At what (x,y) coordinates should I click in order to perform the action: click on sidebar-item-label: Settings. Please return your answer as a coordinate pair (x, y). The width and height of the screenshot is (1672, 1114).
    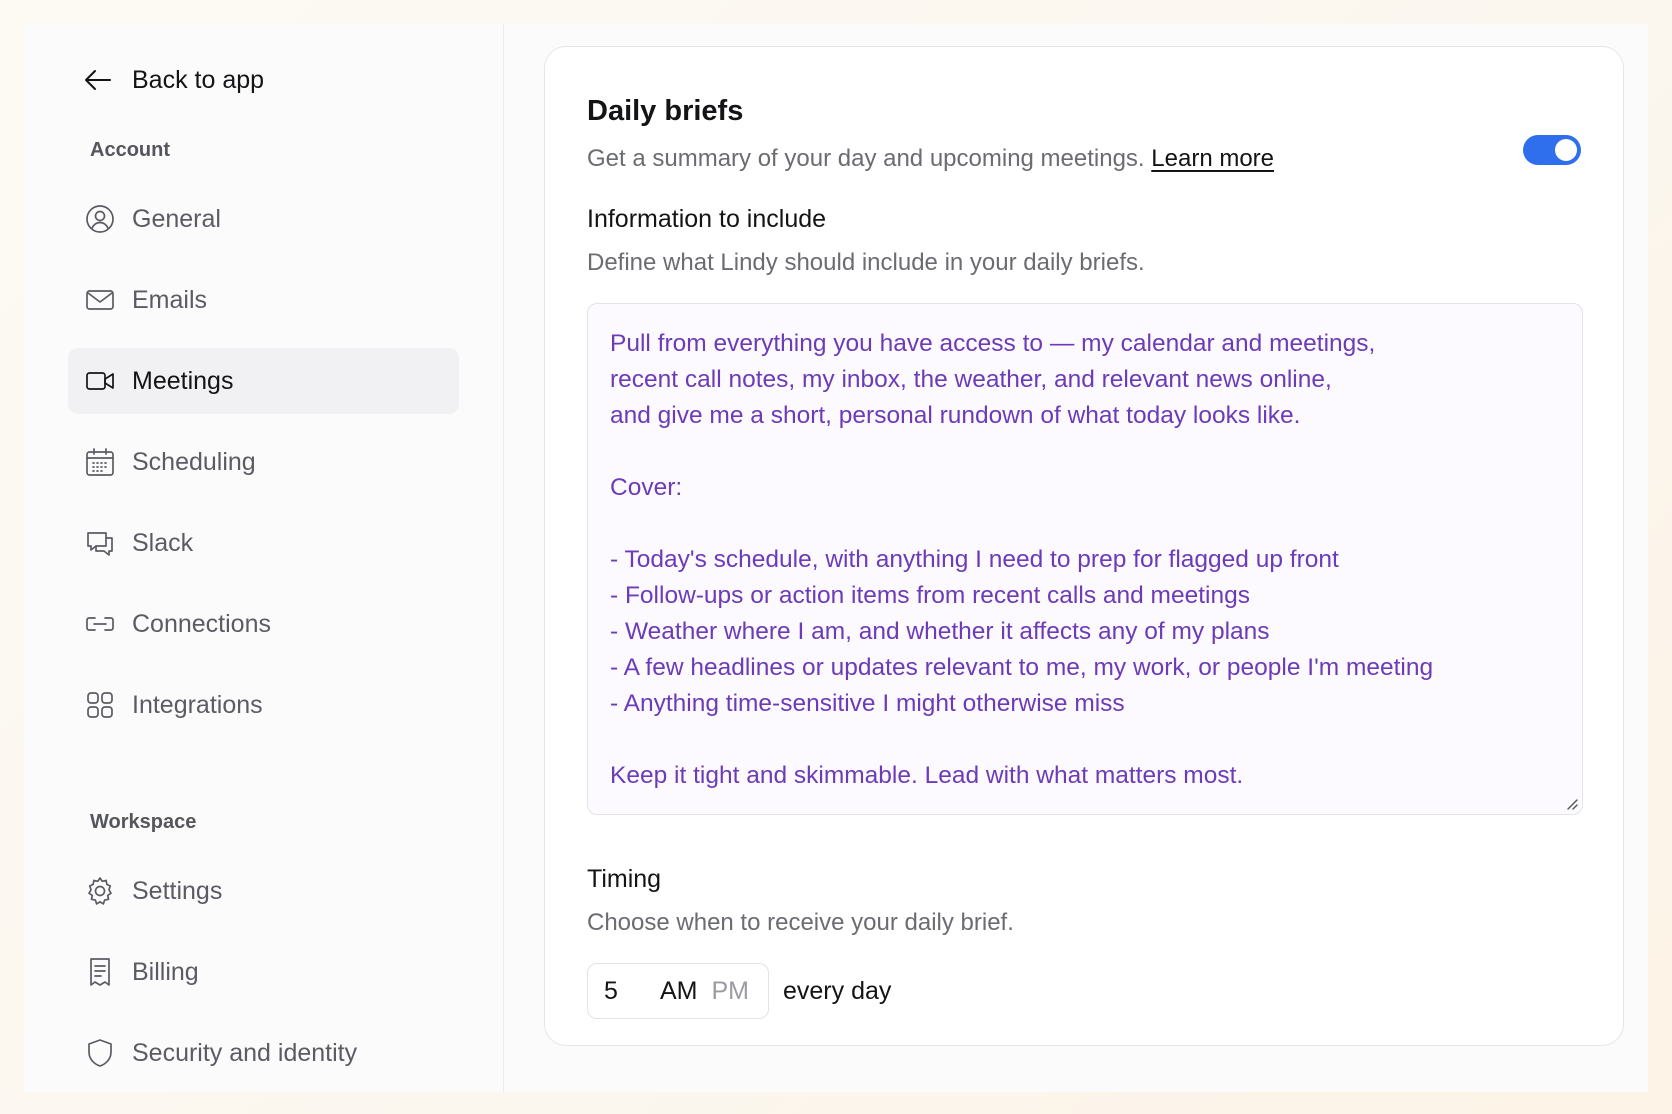
    Looking at the image, I should click on (177, 890).